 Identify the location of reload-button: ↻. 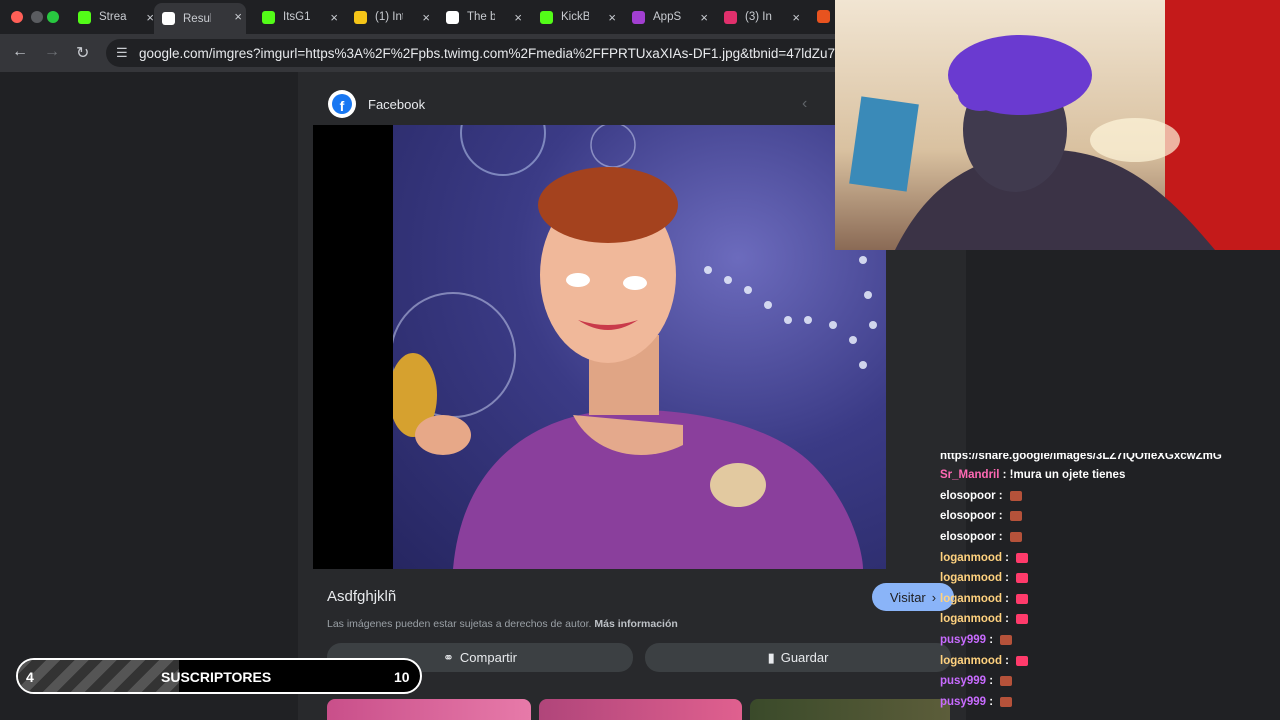
(82, 53).